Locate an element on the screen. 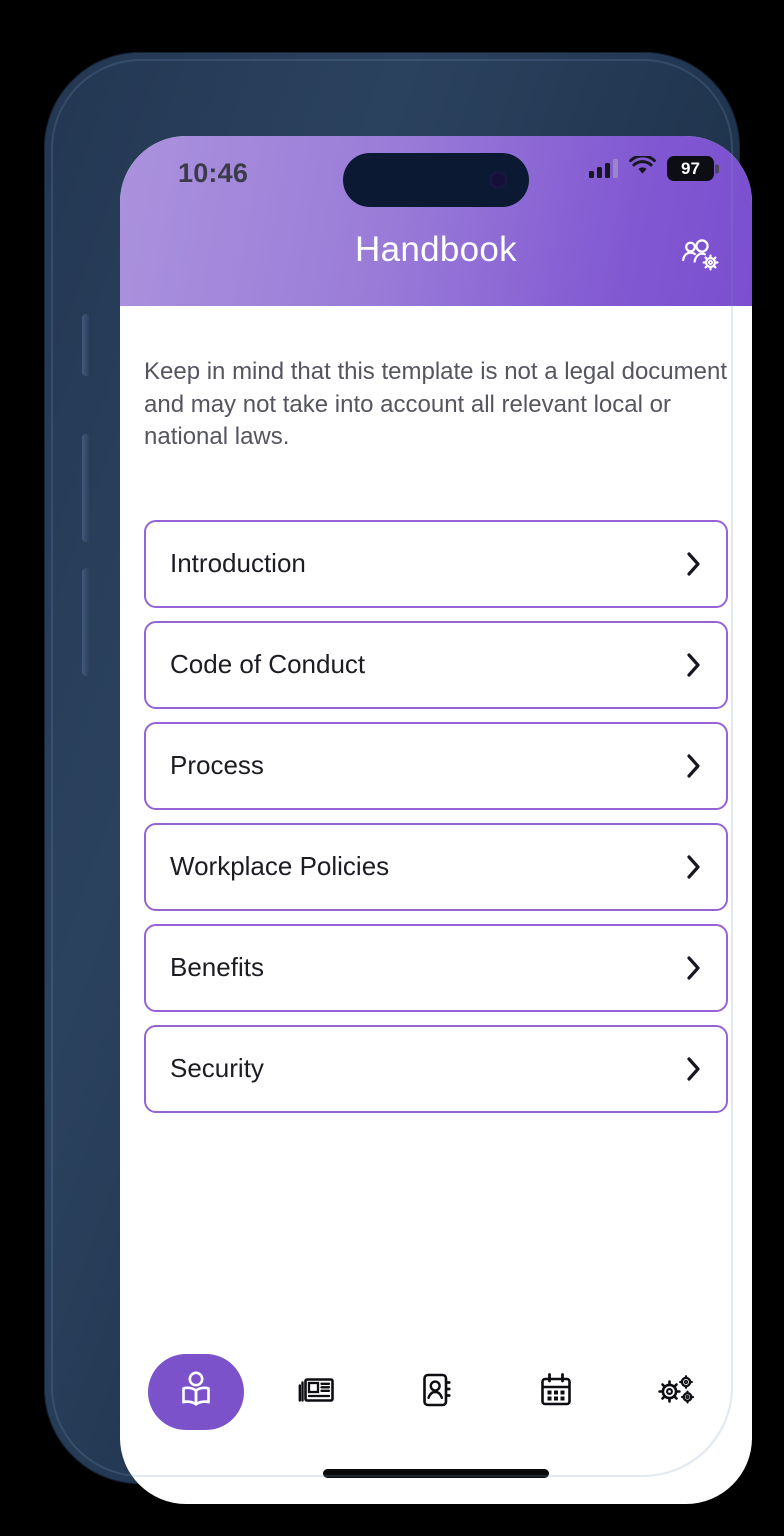 The image size is (784, 1536). section-card-label: Benefits is located at coordinates (217, 967).